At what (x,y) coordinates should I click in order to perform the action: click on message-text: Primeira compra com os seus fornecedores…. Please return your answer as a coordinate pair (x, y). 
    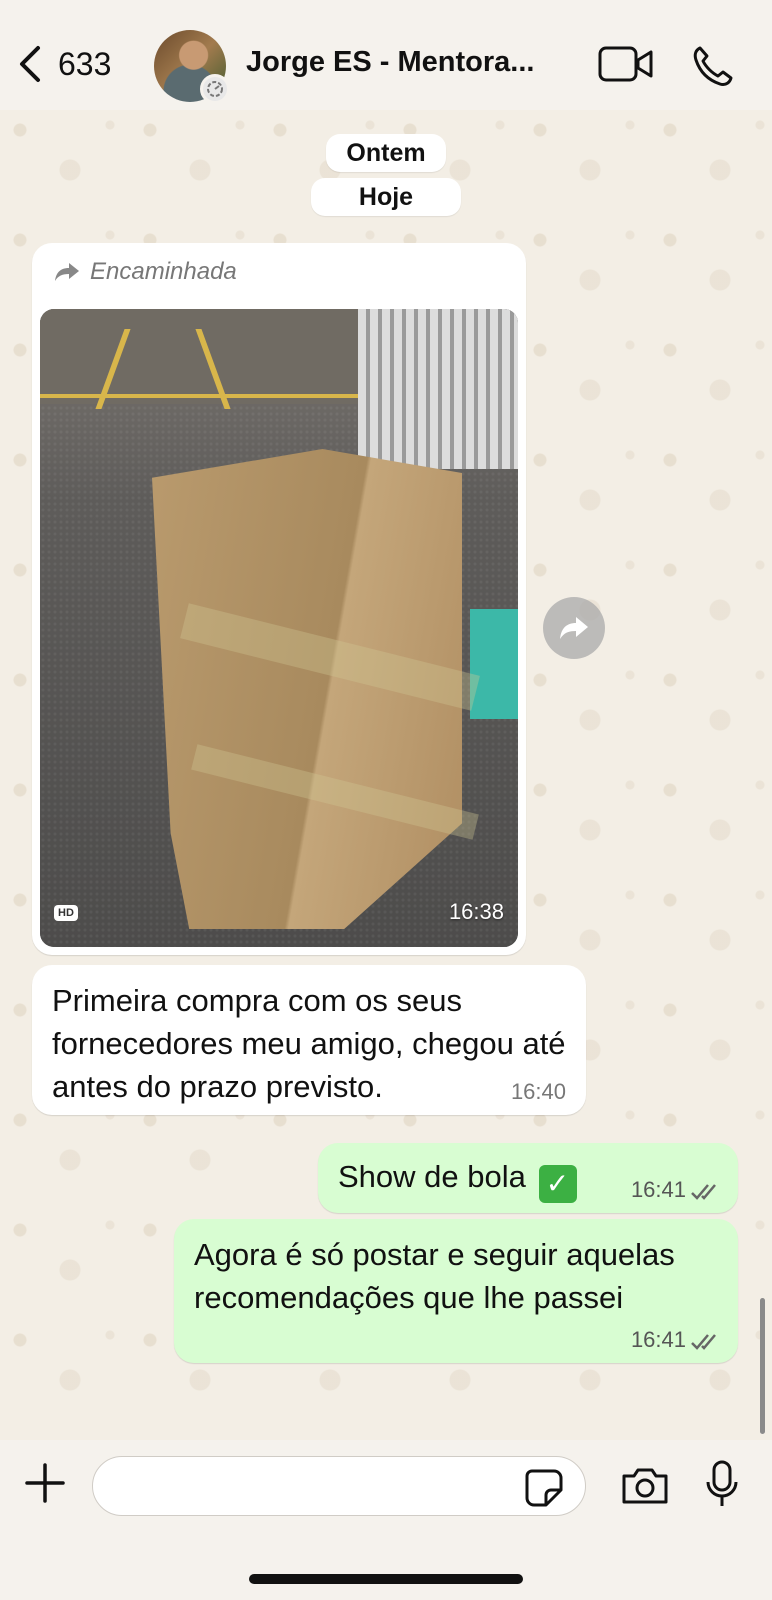
    Looking at the image, I should click on (309, 1043).